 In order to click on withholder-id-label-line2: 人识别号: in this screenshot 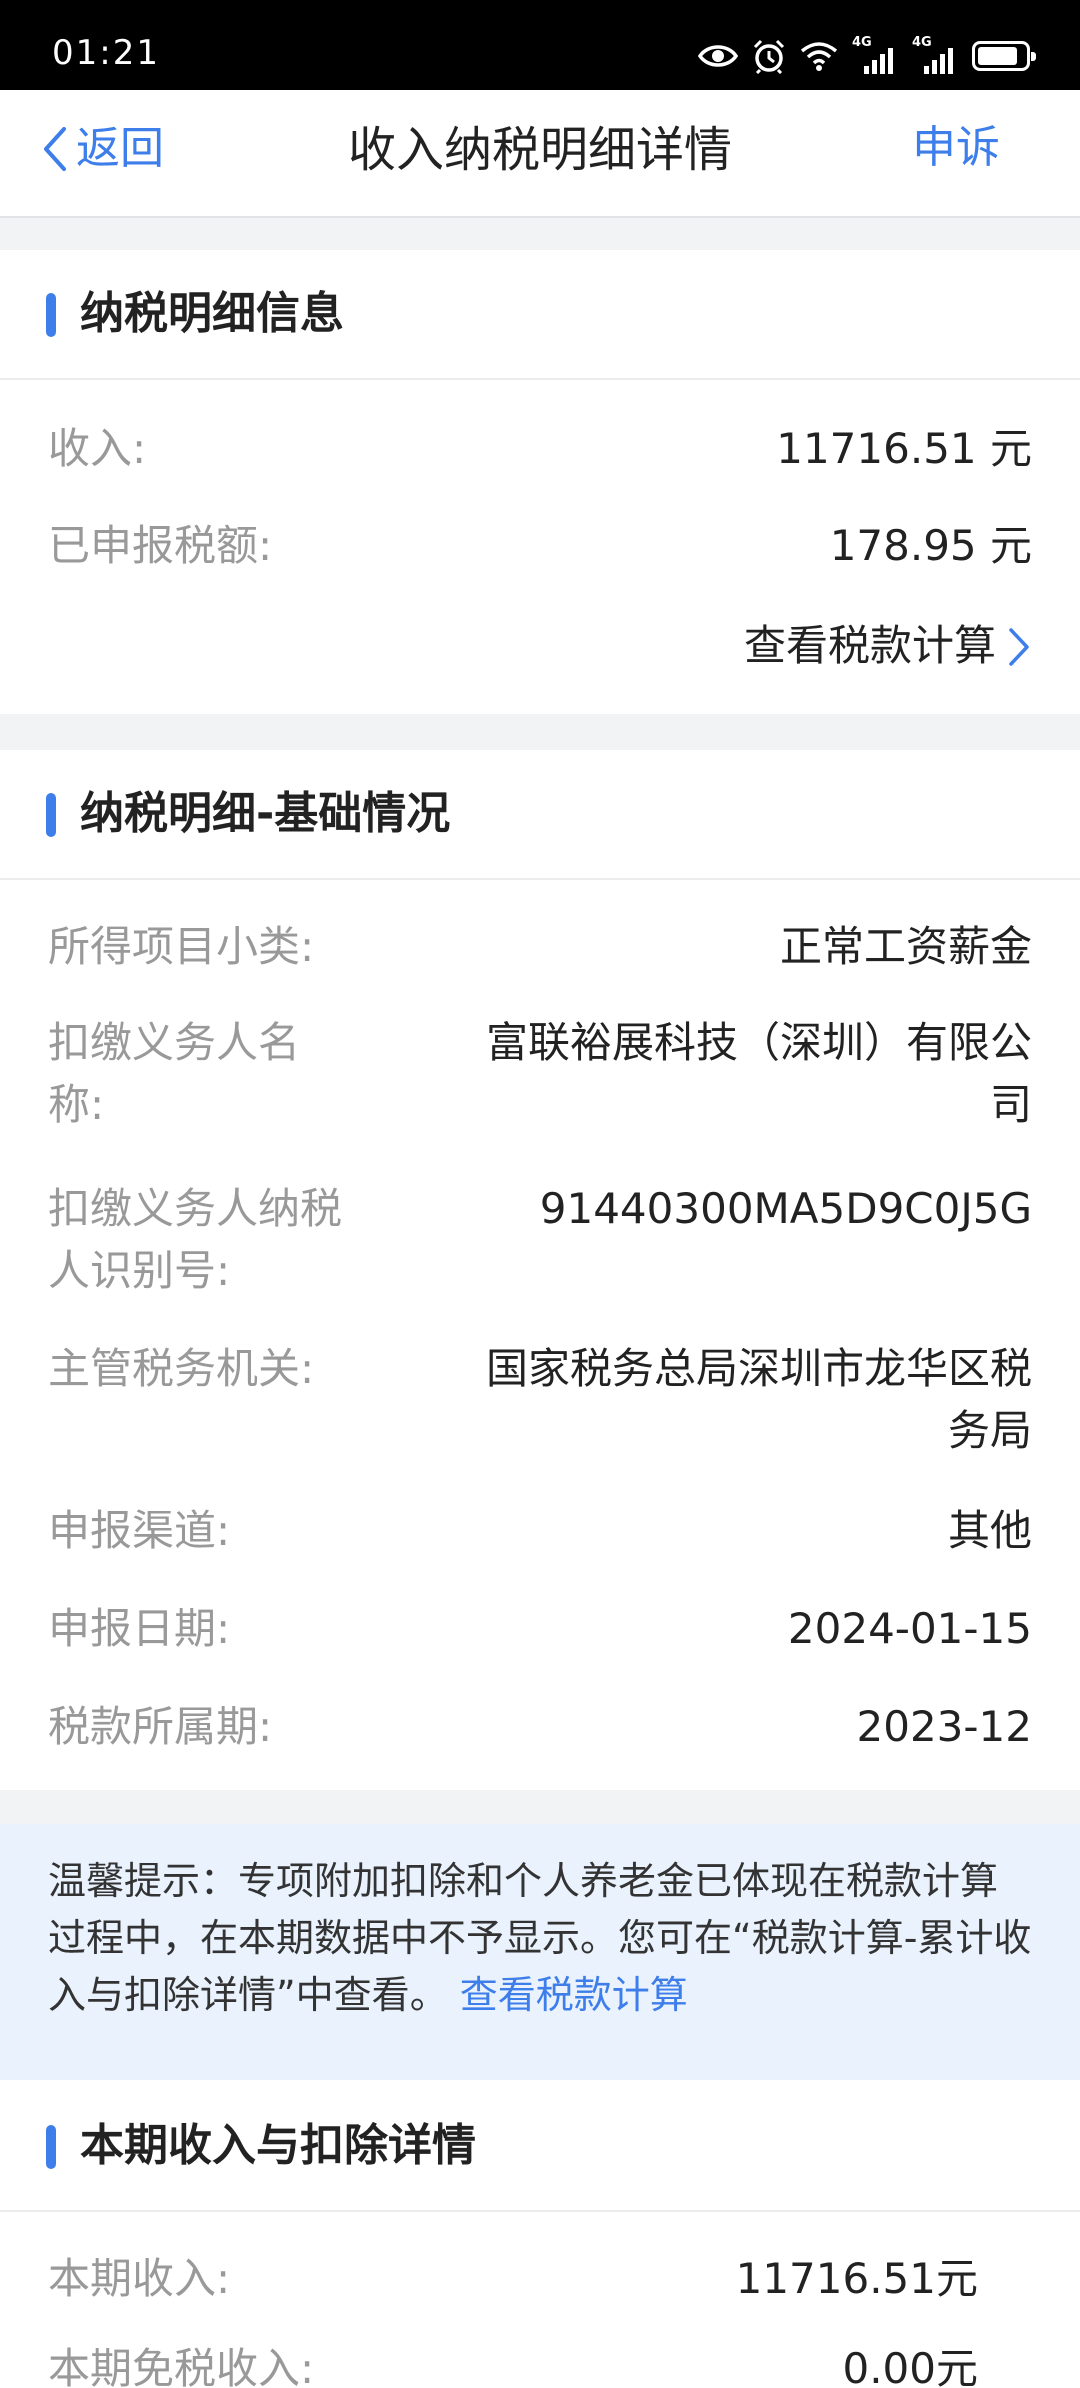, I will do `click(139, 1270)`.